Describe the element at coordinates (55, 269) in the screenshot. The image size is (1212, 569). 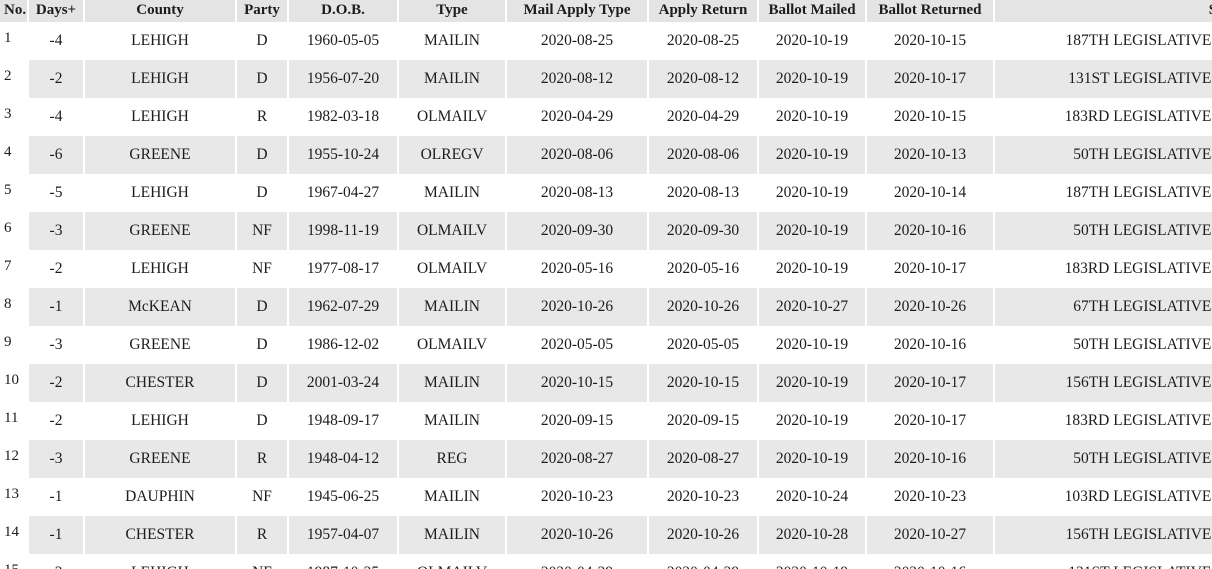
I see `cell-days: -2` at that location.